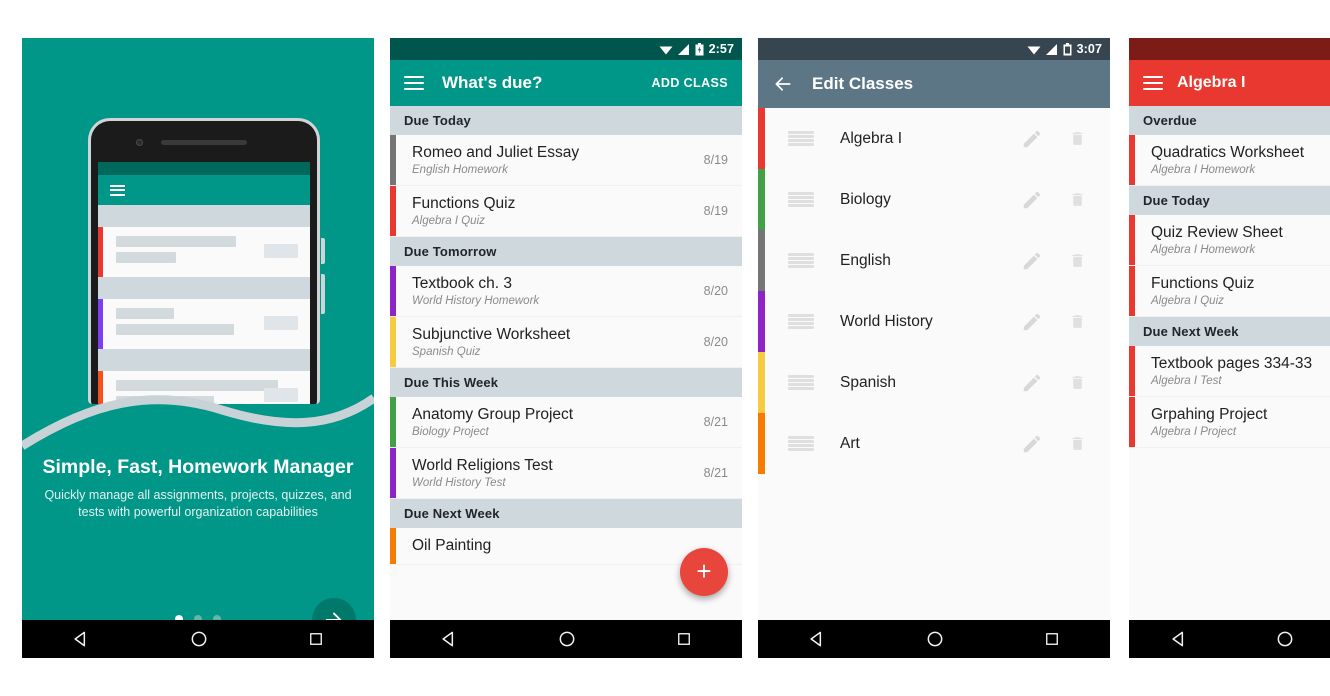  I want to click on phone-speaker, so click(204, 142).